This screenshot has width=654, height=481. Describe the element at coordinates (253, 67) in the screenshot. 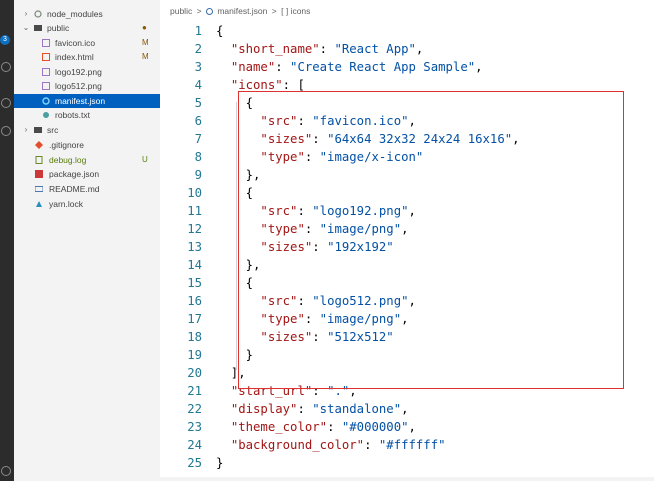

I see `json-key: "name"` at that location.